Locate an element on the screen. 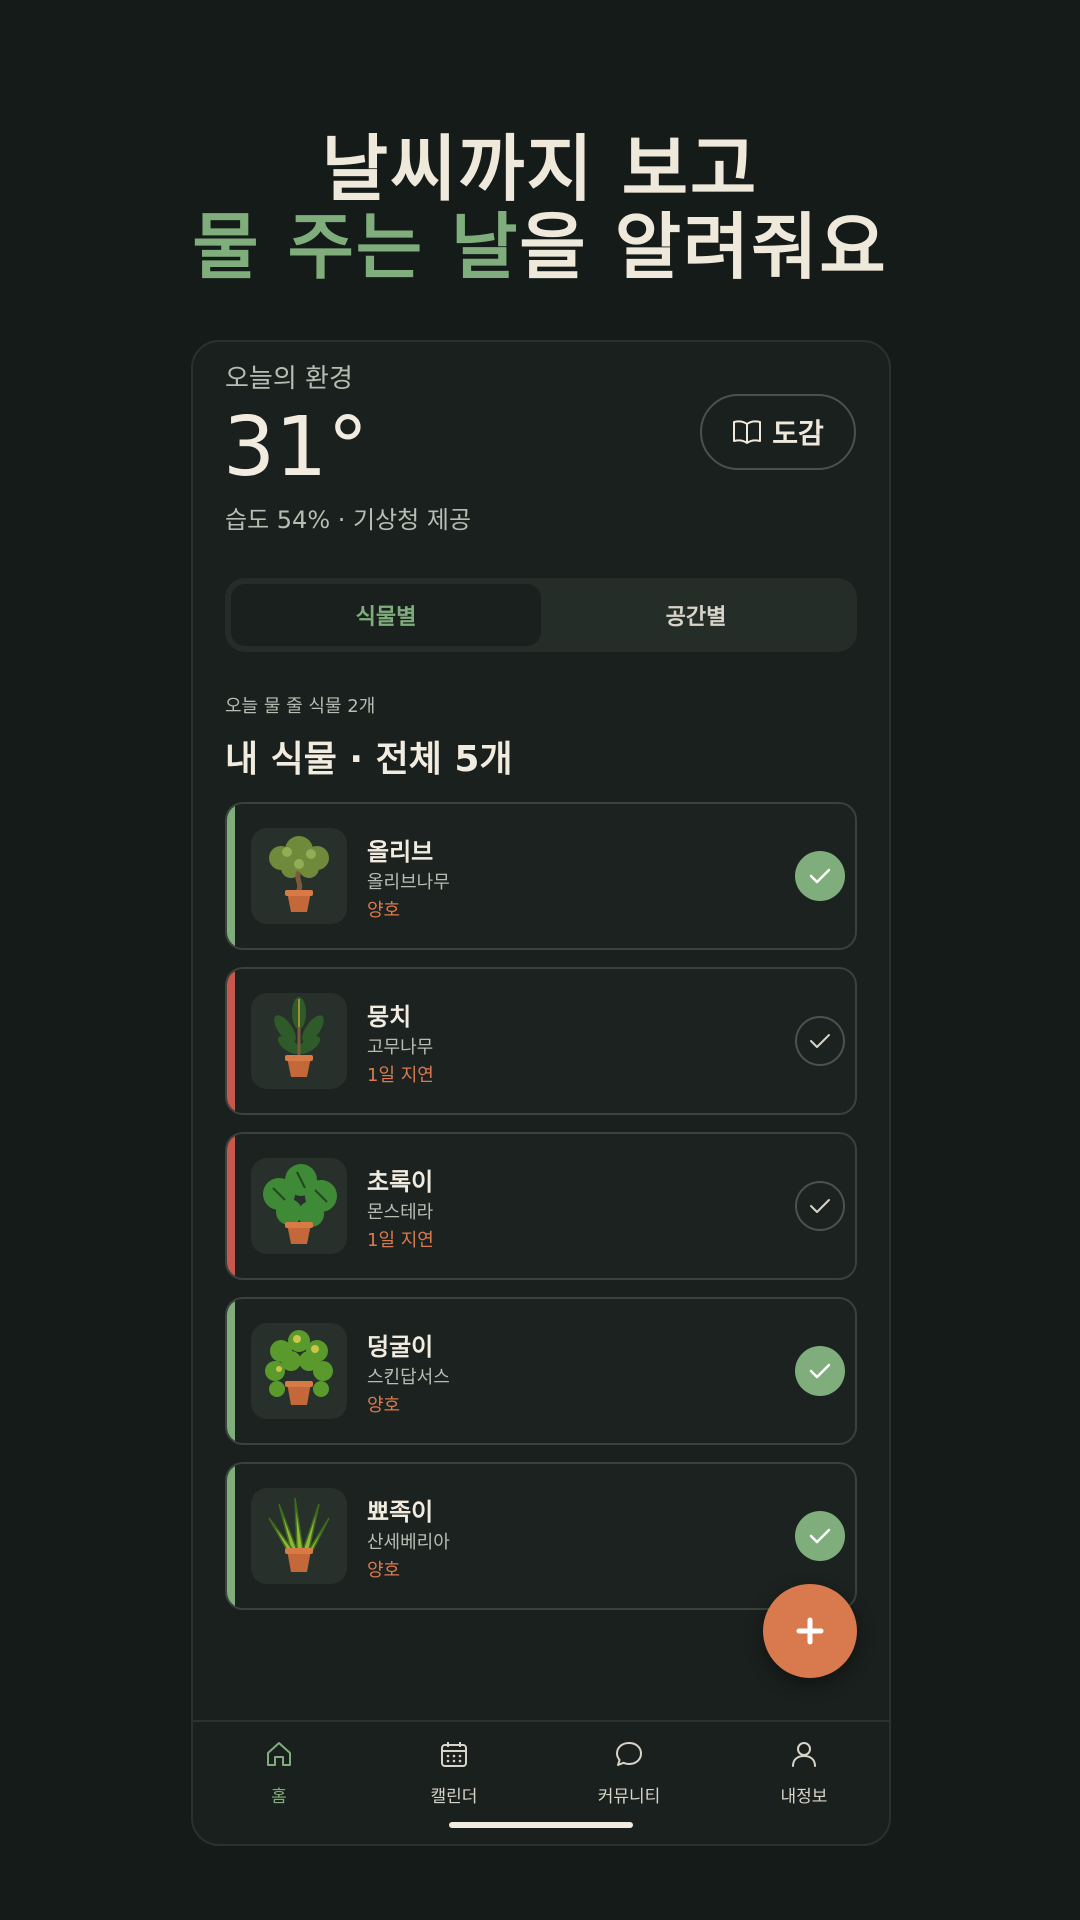 The height and width of the screenshot is (1920, 1080). environment-label: 오늘의 환경 is located at coordinates (289, 379).